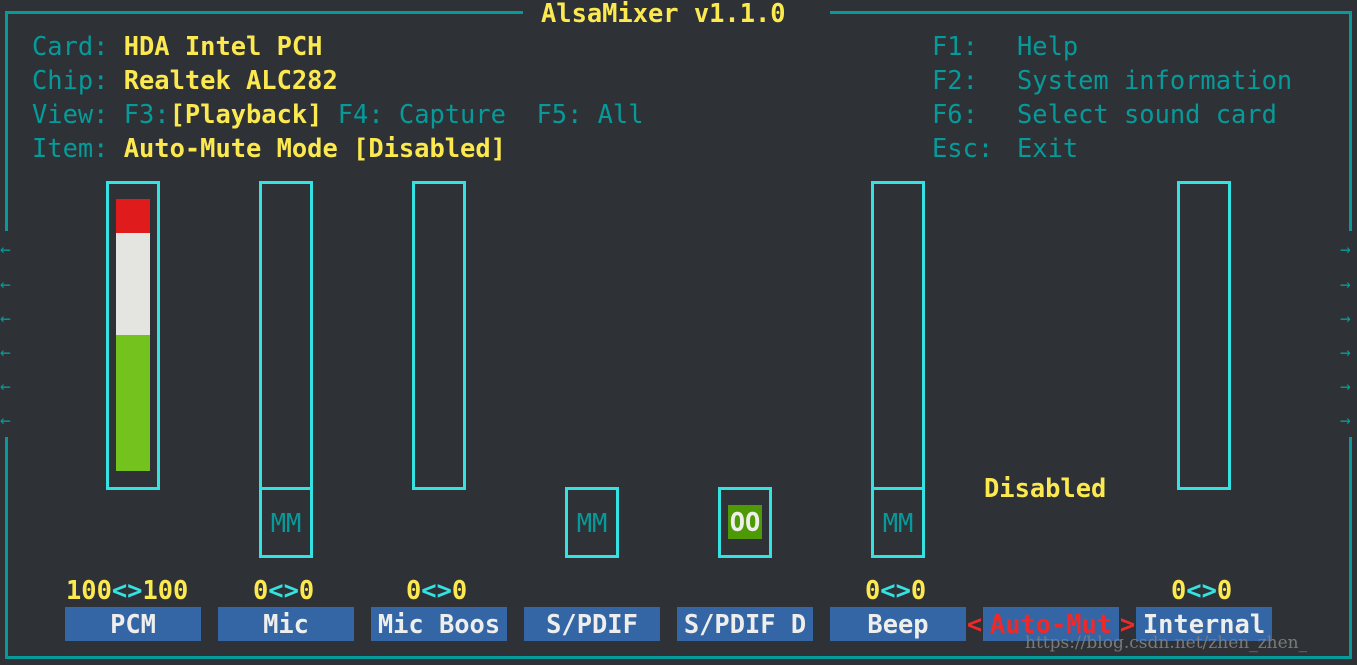  Describe the element at coordinates (264, 12) in the screenshot. I see `frame-top-left` at that location.